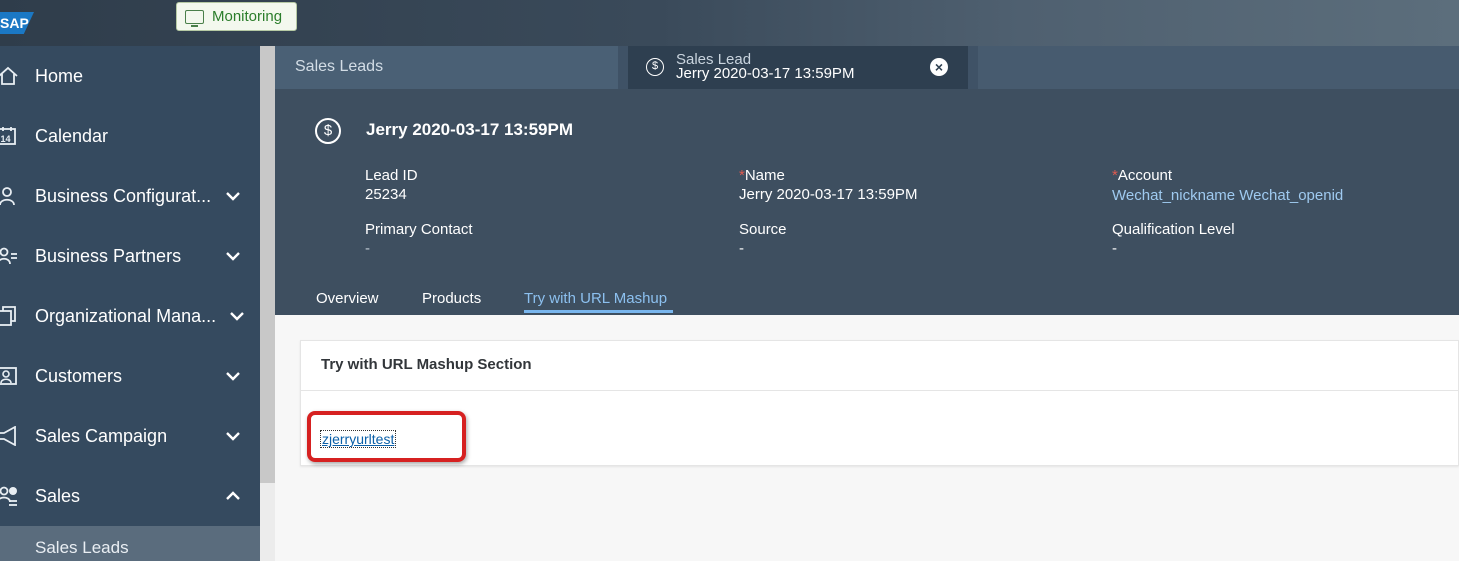 Image resolution: width=1459 pixels, height=561 pixels. I want to click on source-label: Source, so click(763, 229).